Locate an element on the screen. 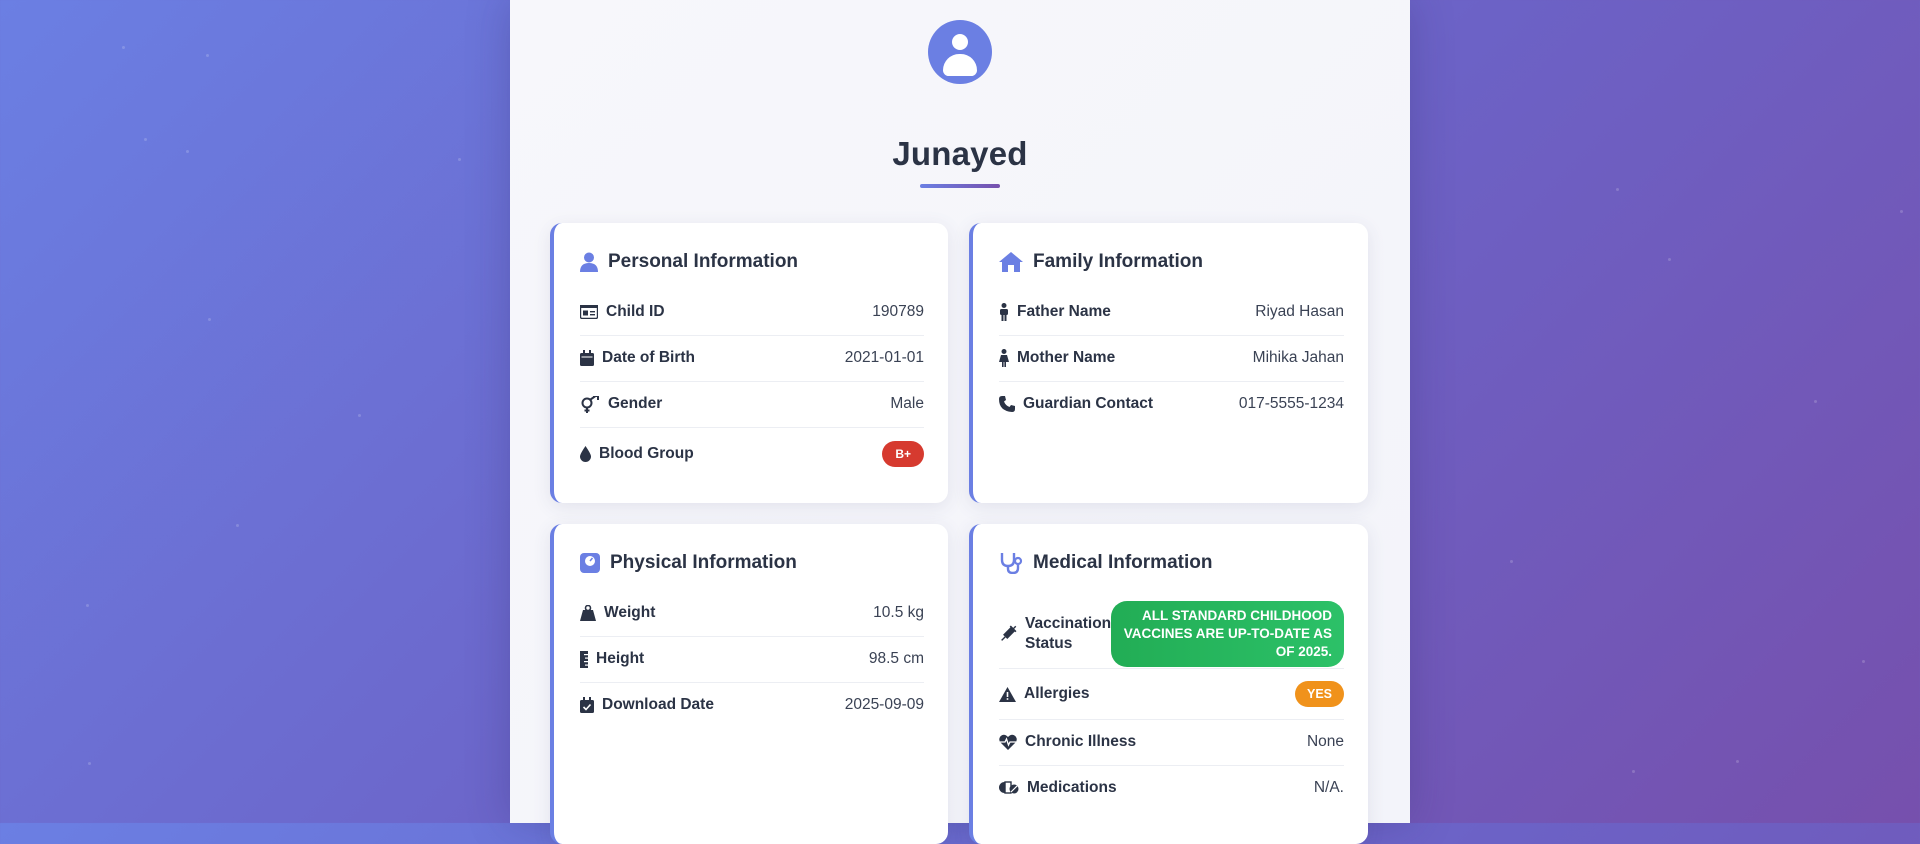  allergies-badge: YES is located at coordinates (1319, 694).